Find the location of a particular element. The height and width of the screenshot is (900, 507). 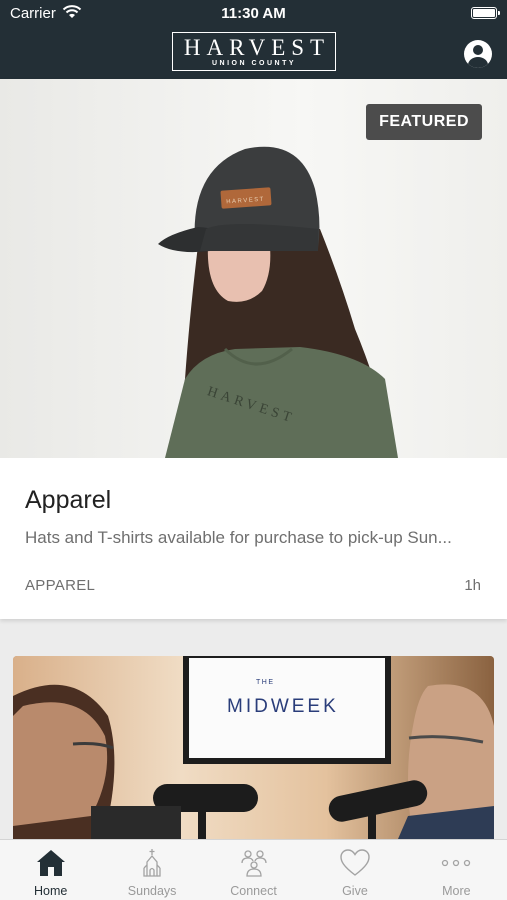

screen-title-text: MIDWEEK is located at coordinates (283, 706).